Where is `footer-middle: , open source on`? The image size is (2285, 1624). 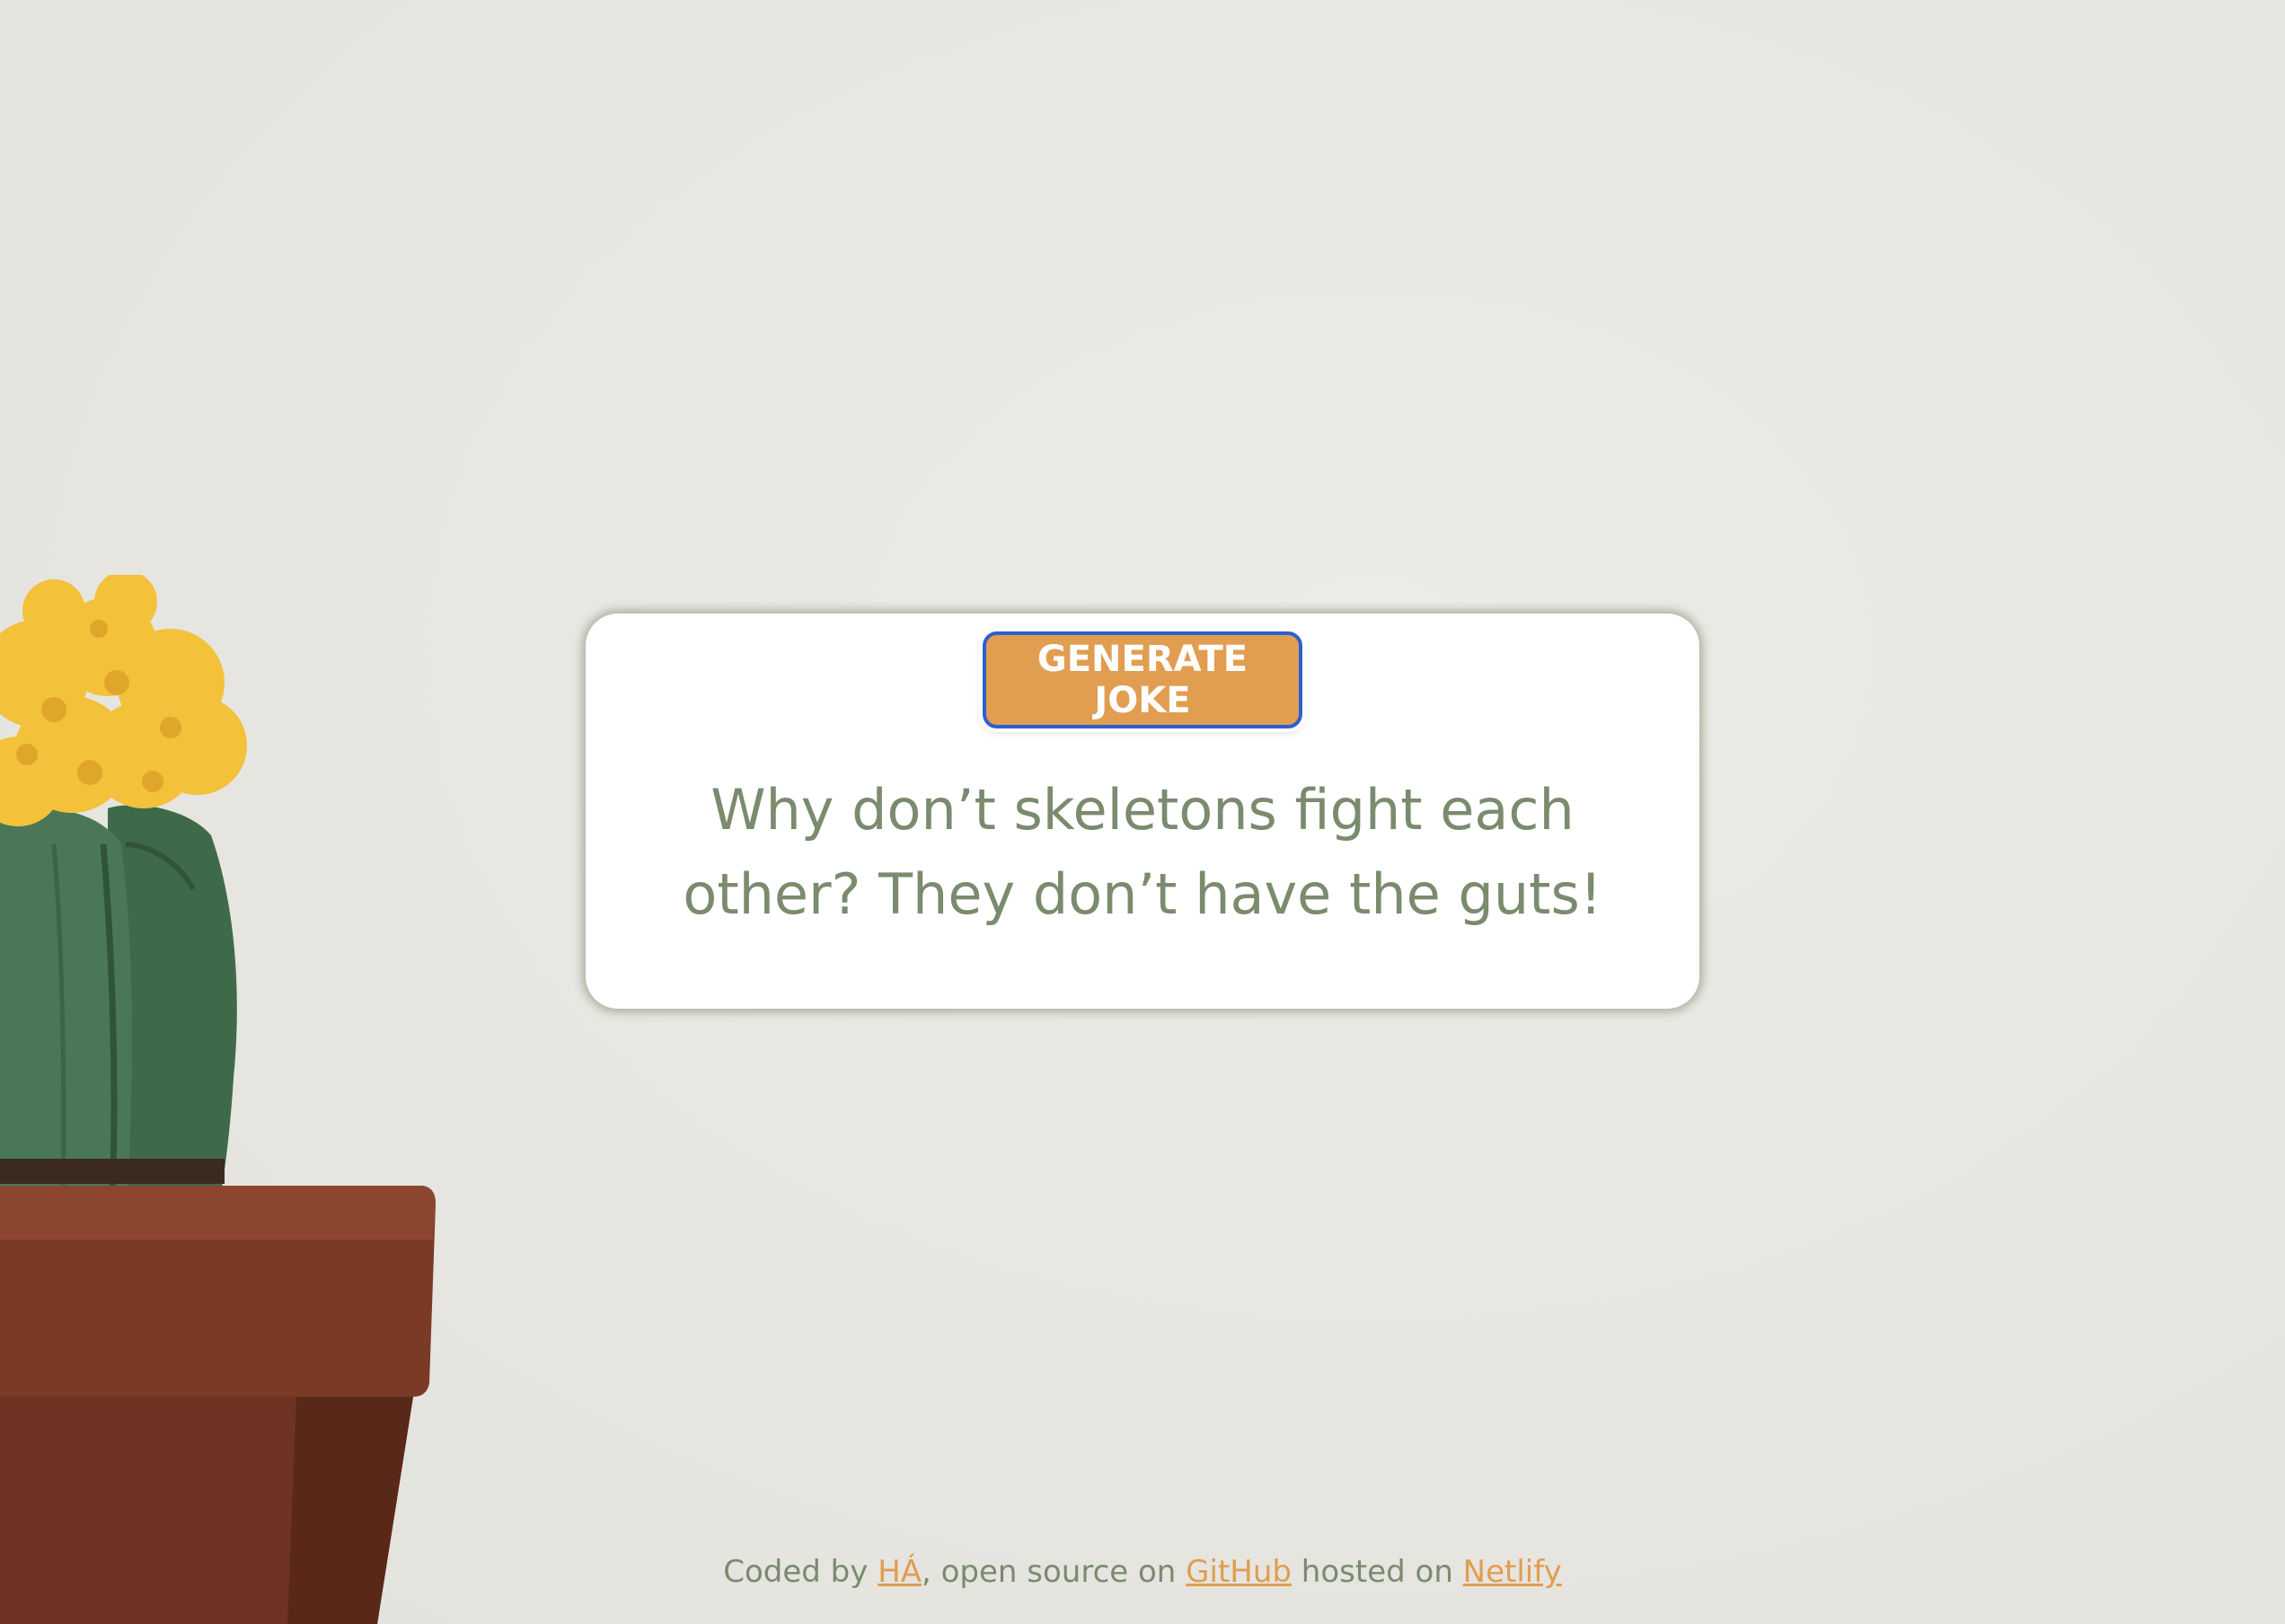 footer-middle: , open source on is located at coordinates (1054, 1572).